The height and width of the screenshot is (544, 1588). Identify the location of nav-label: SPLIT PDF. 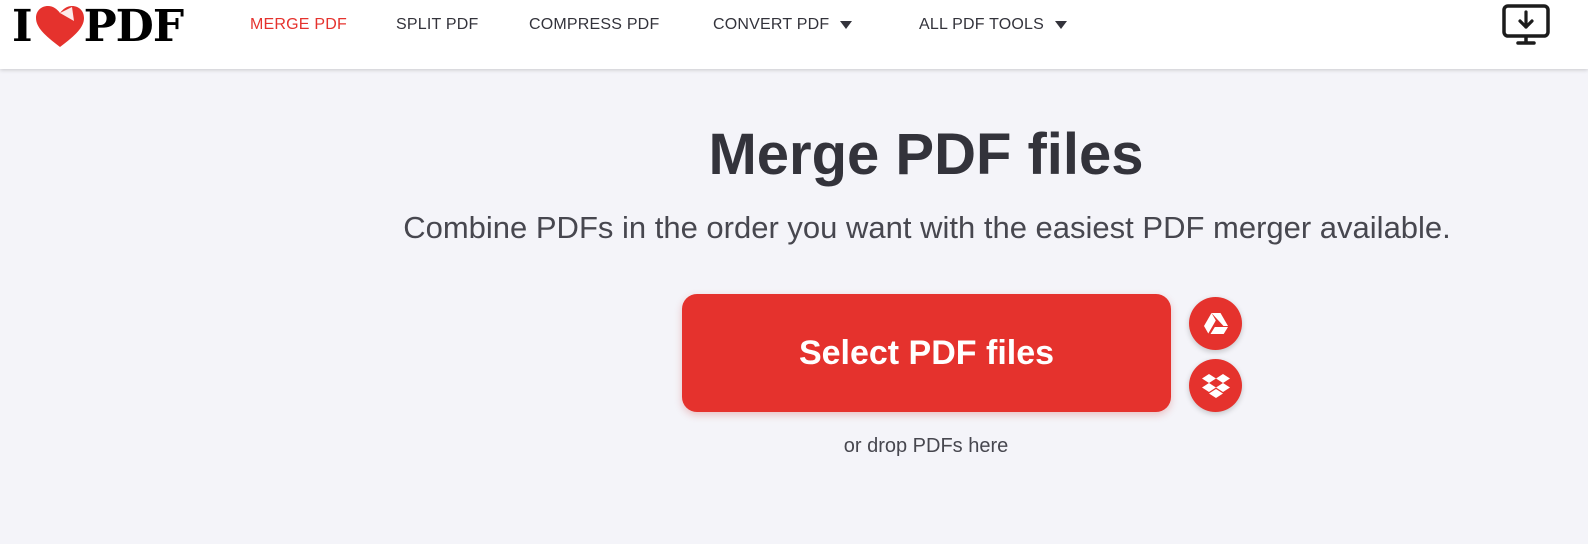
(437, 24).